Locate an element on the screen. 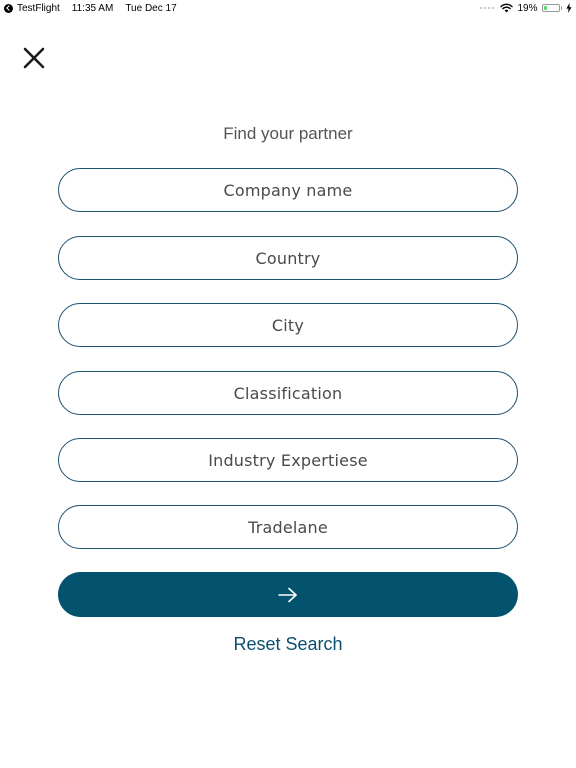  city-field: City is located at coordinates (288, 325).